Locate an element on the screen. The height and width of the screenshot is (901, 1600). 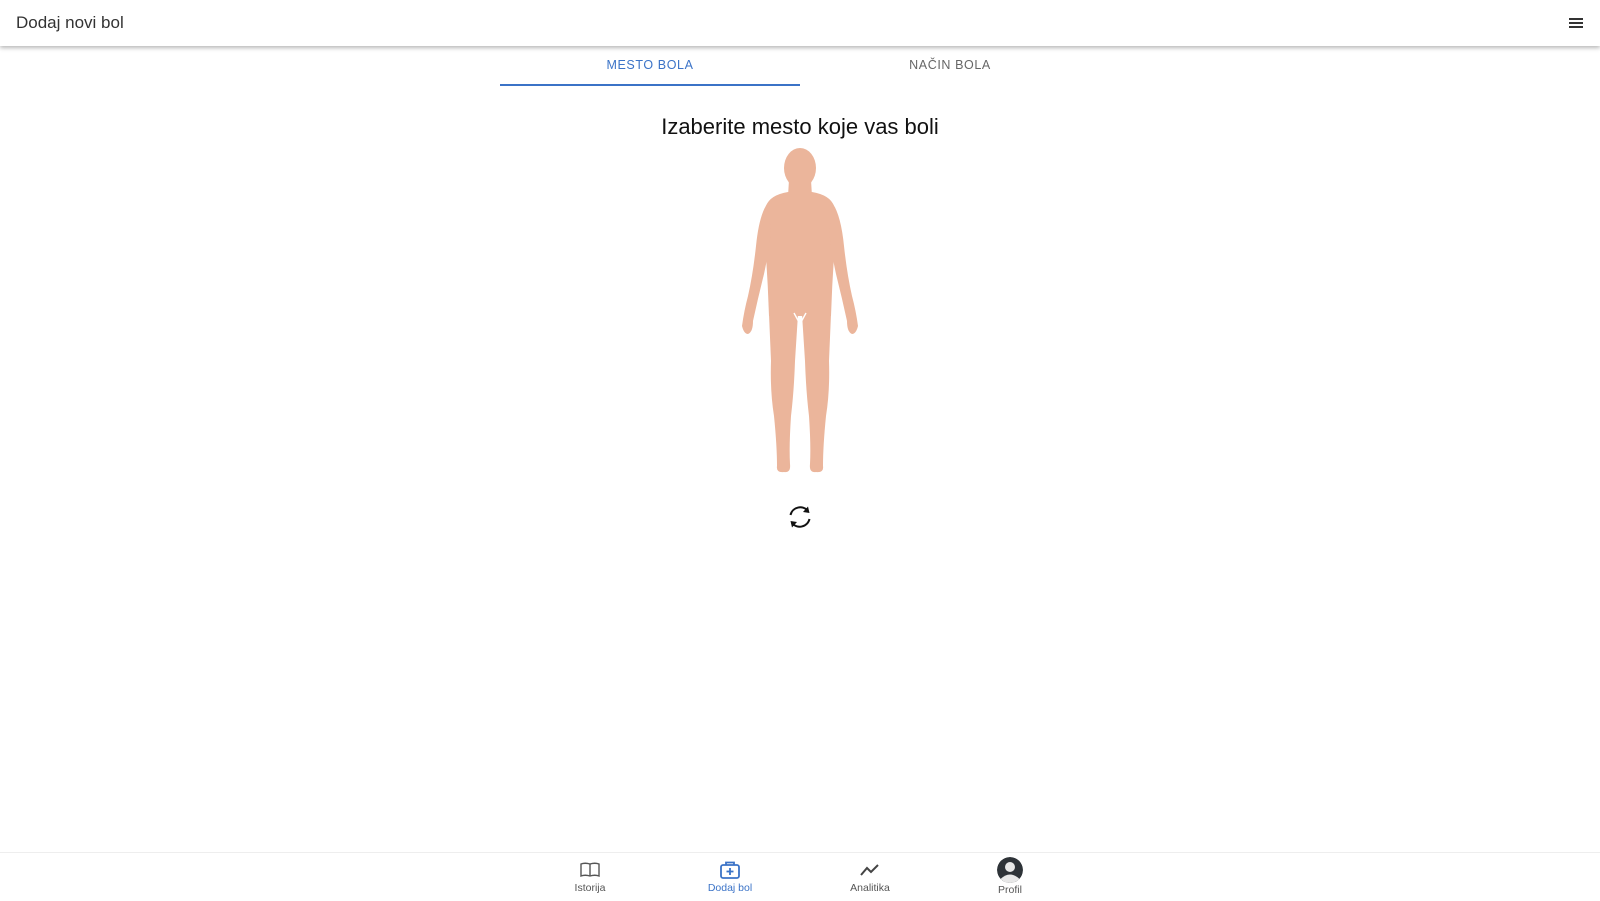
nav-label-profil: Profil is located at coordinates (1010, 890).